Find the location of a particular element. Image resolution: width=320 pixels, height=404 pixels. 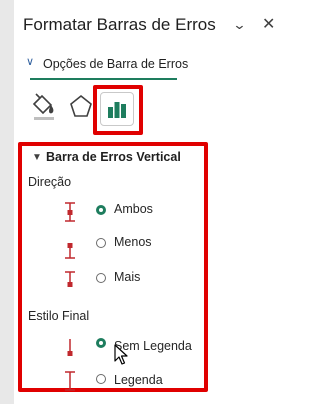

close-icon: ✕ is located at coordinates (268, 25).